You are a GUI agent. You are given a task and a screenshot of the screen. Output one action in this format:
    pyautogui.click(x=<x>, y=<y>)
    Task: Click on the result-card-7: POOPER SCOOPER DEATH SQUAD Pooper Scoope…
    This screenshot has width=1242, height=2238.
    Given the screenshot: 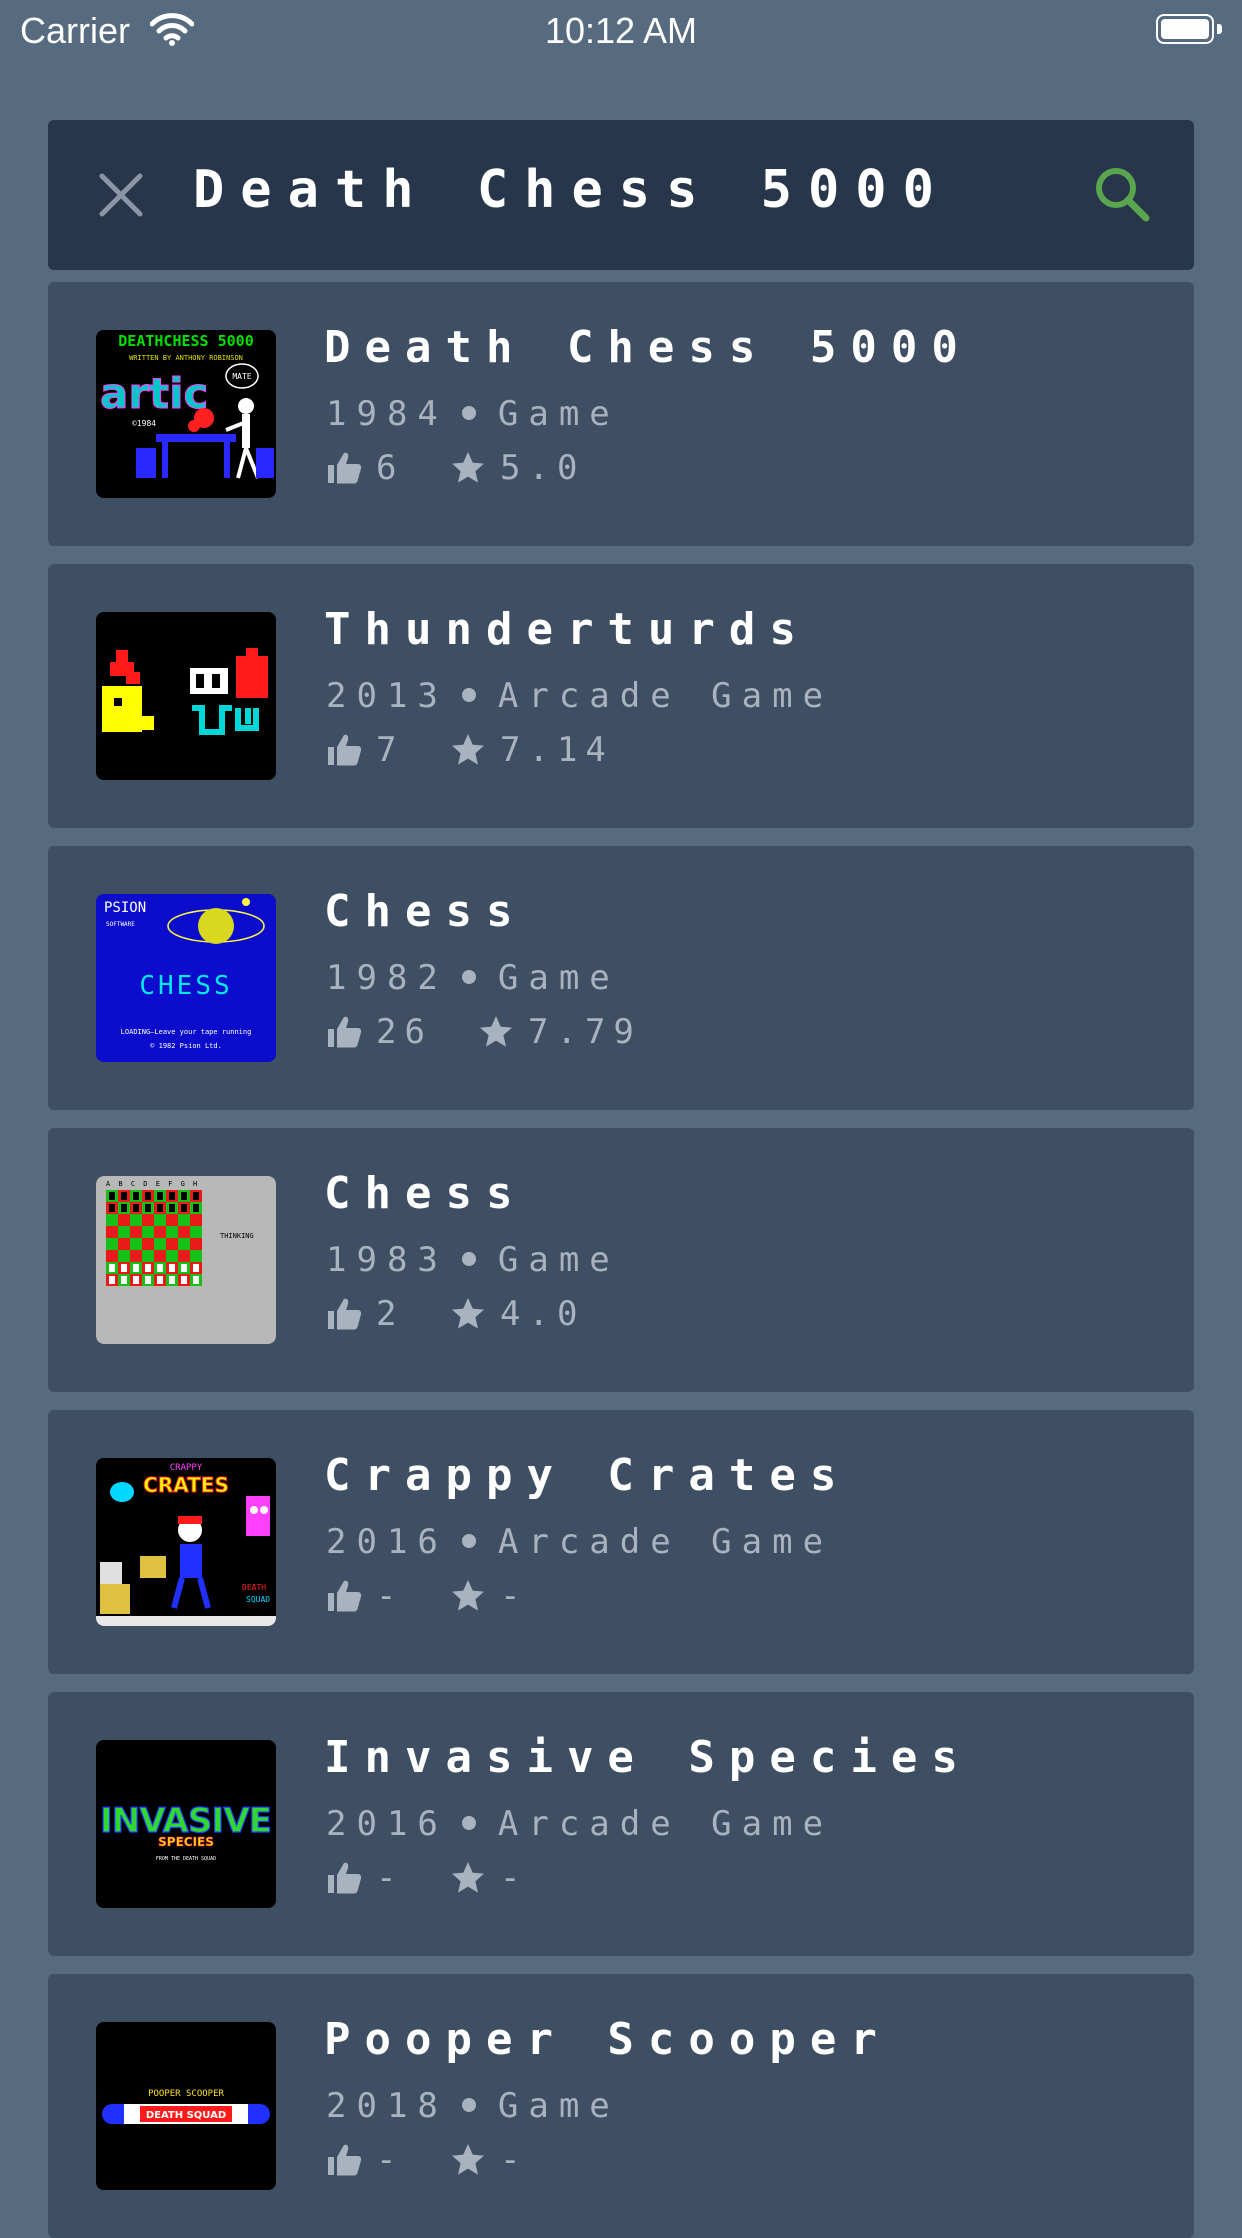 What is the action you would take?
    pyautogui.click(x=621, y=2106)
    